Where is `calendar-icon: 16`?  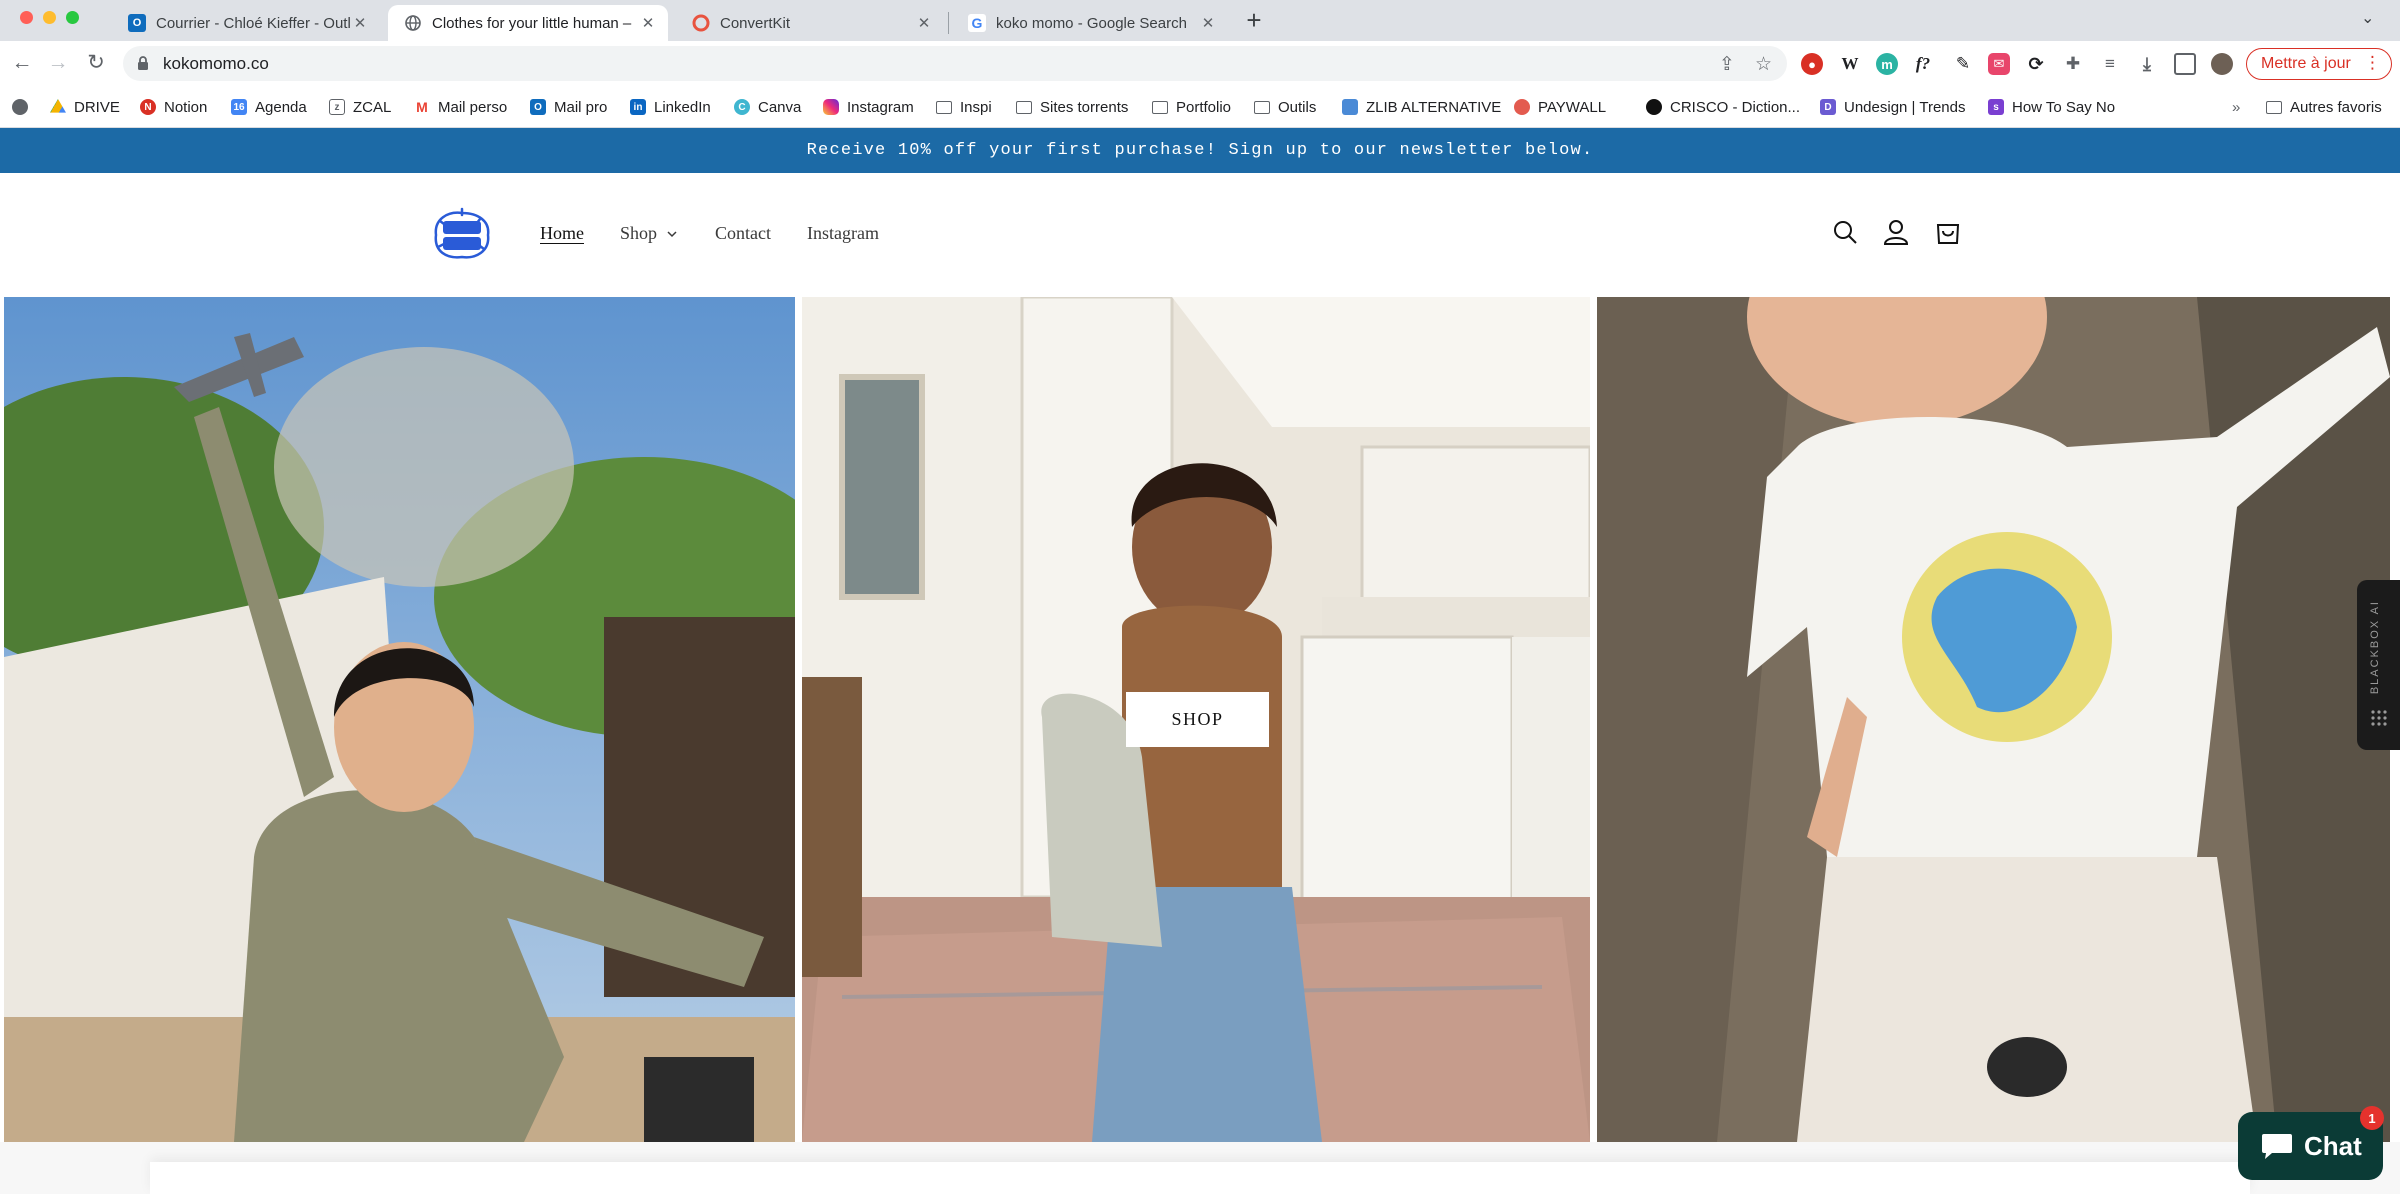 calendar-icon: 16 is located at coordinates (239, 107).